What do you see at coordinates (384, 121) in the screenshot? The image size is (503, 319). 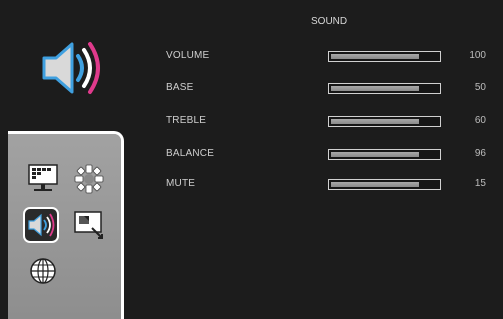 I see `treble-slider` at bounding box center [384, 121].